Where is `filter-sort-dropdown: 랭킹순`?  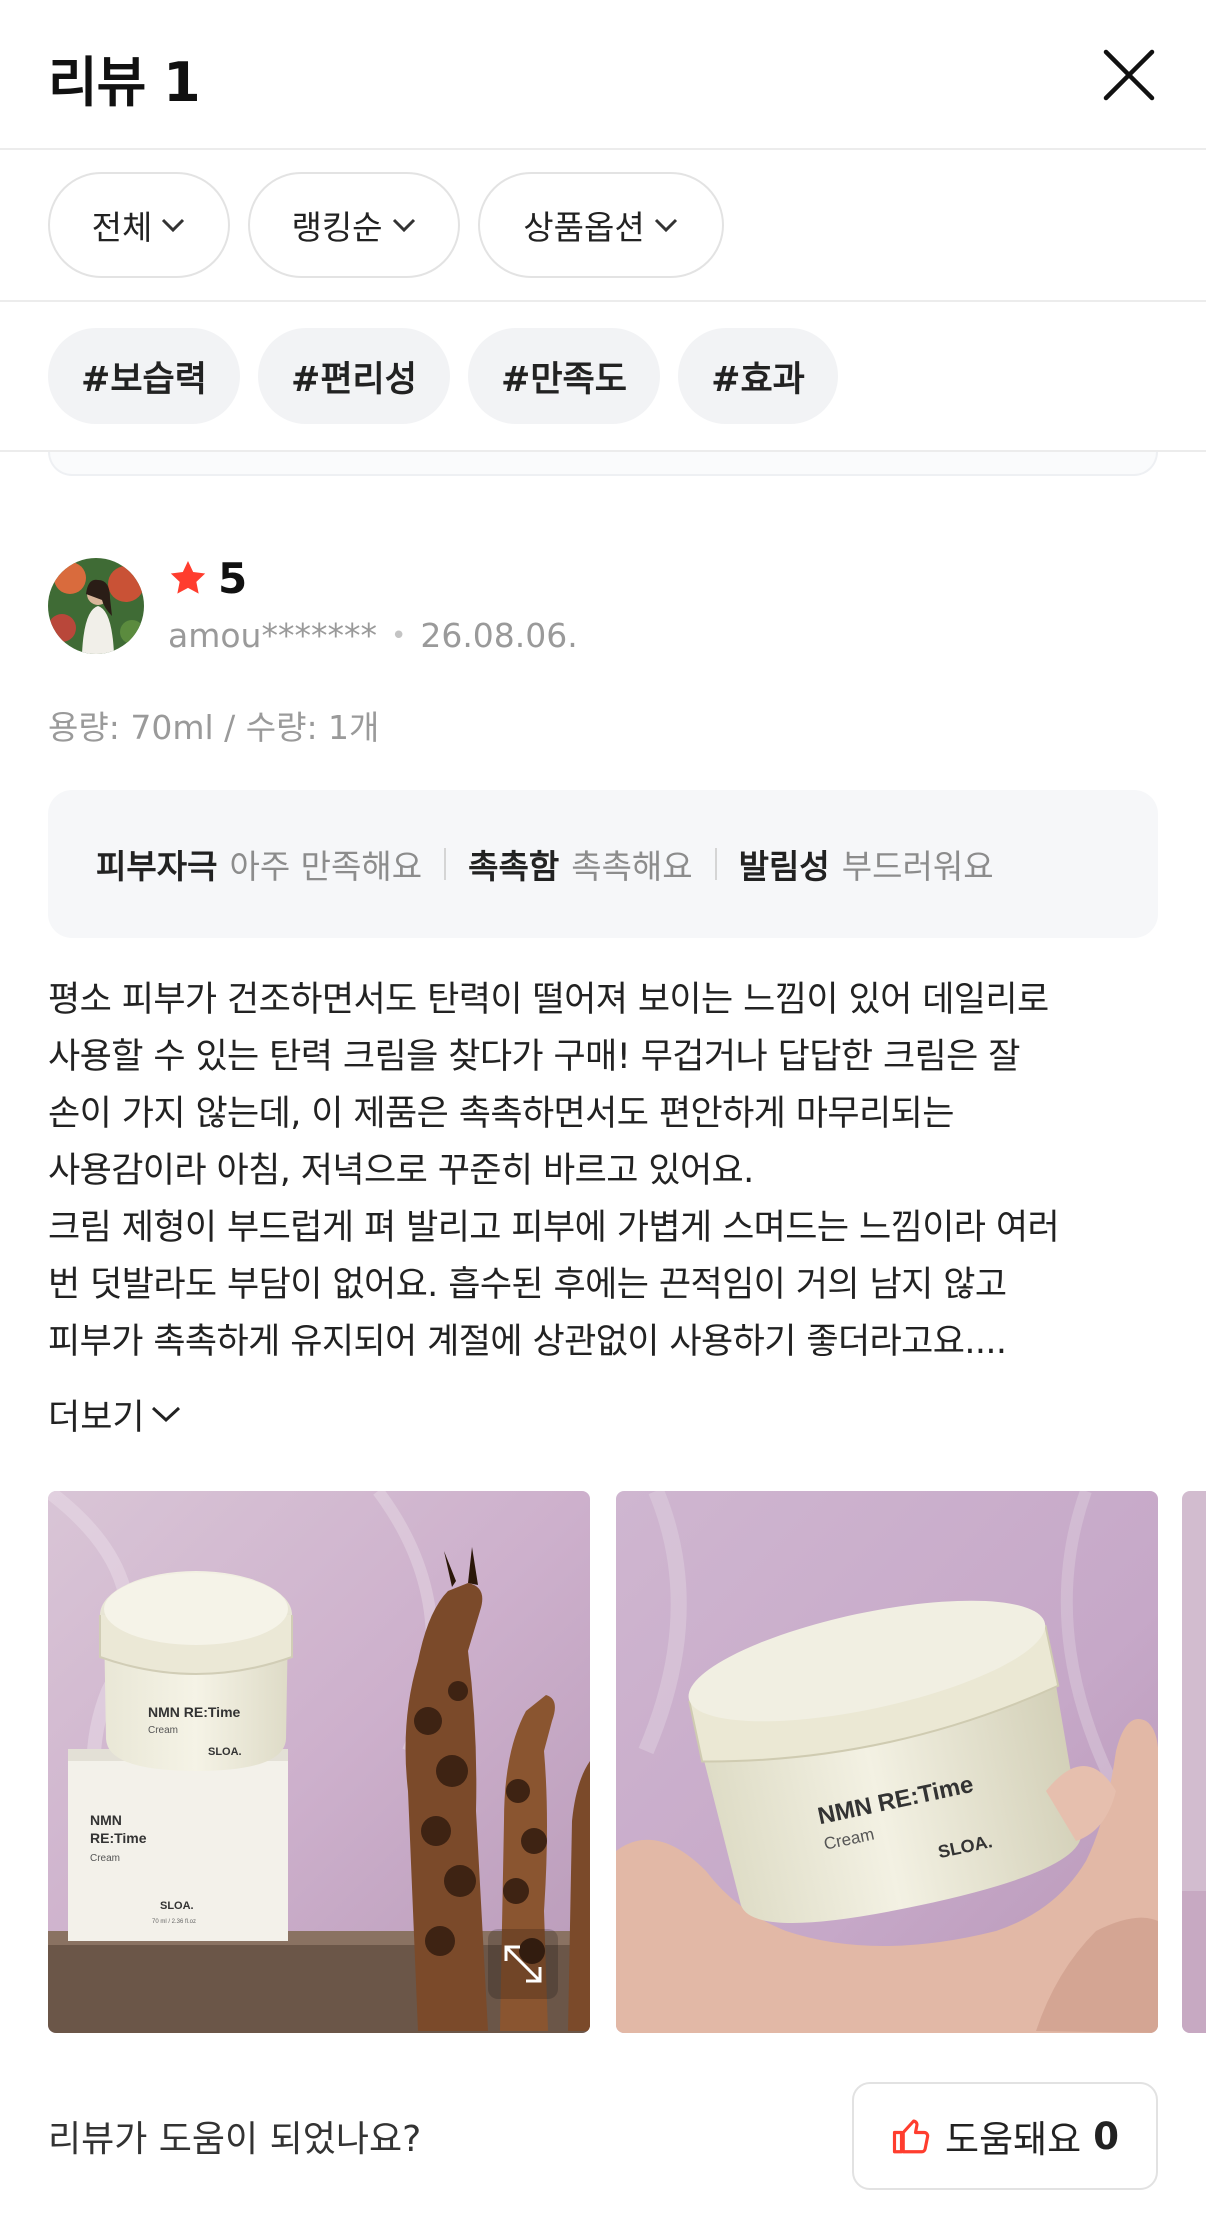
filter-sort-dropdown: 랭킹순 is located at coordinates (354, 225).